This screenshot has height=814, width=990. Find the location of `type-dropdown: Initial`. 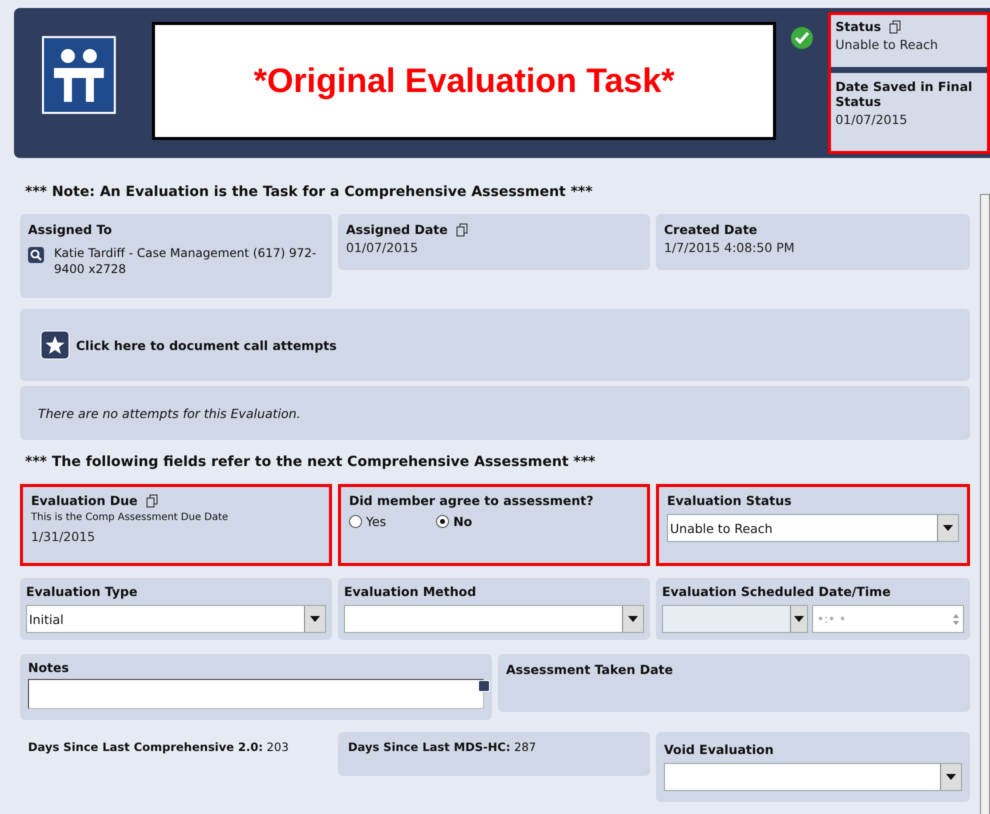

type-dropdown: Initial is located at coordinates (176, 619).